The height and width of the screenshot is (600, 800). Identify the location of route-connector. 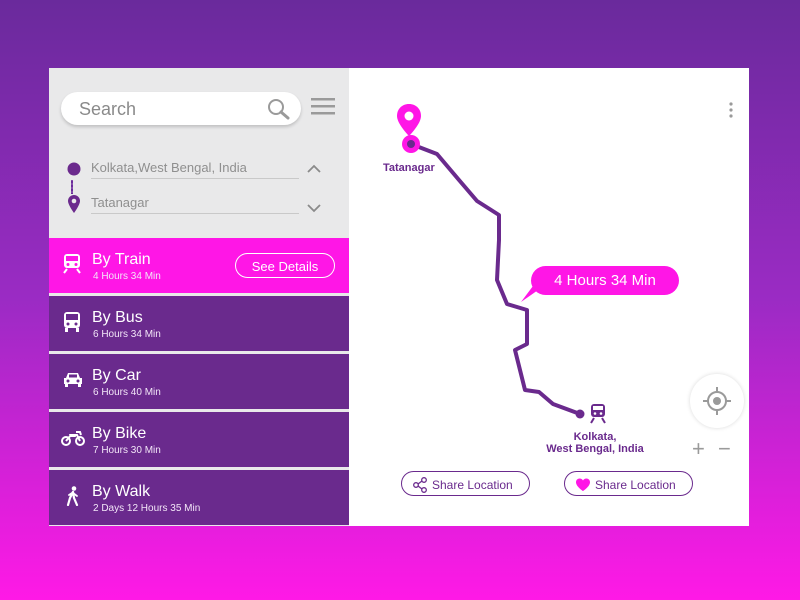
(72, 187).